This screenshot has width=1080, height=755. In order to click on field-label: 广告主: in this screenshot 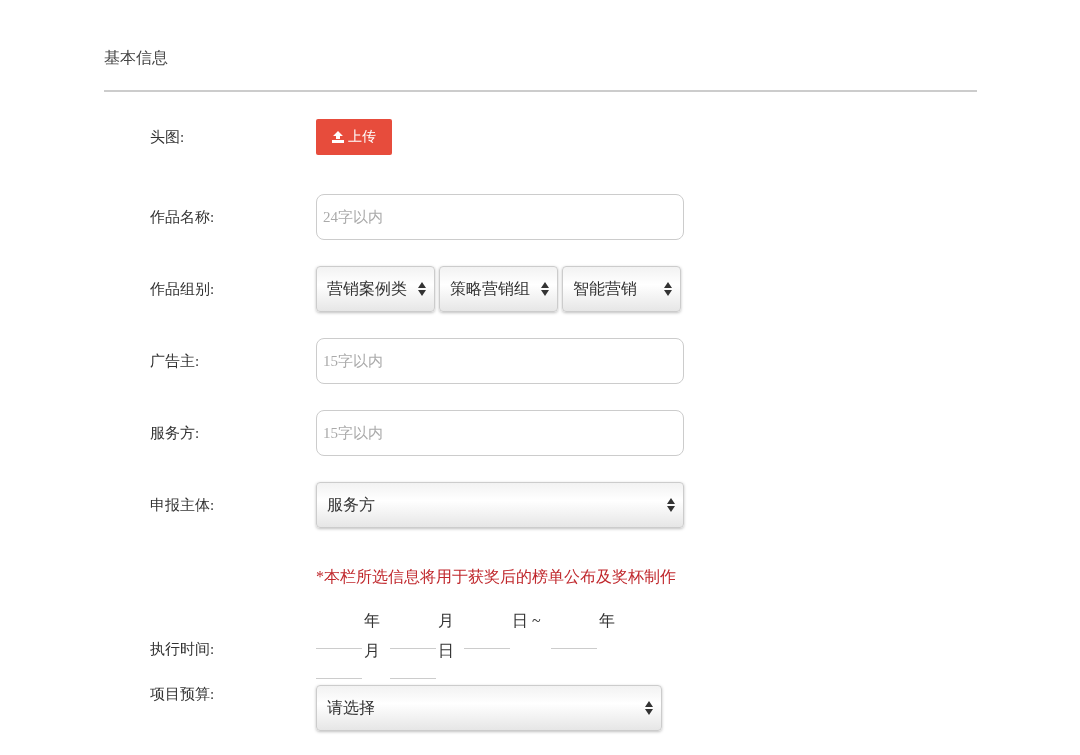, I will do `click(175, 361)`.